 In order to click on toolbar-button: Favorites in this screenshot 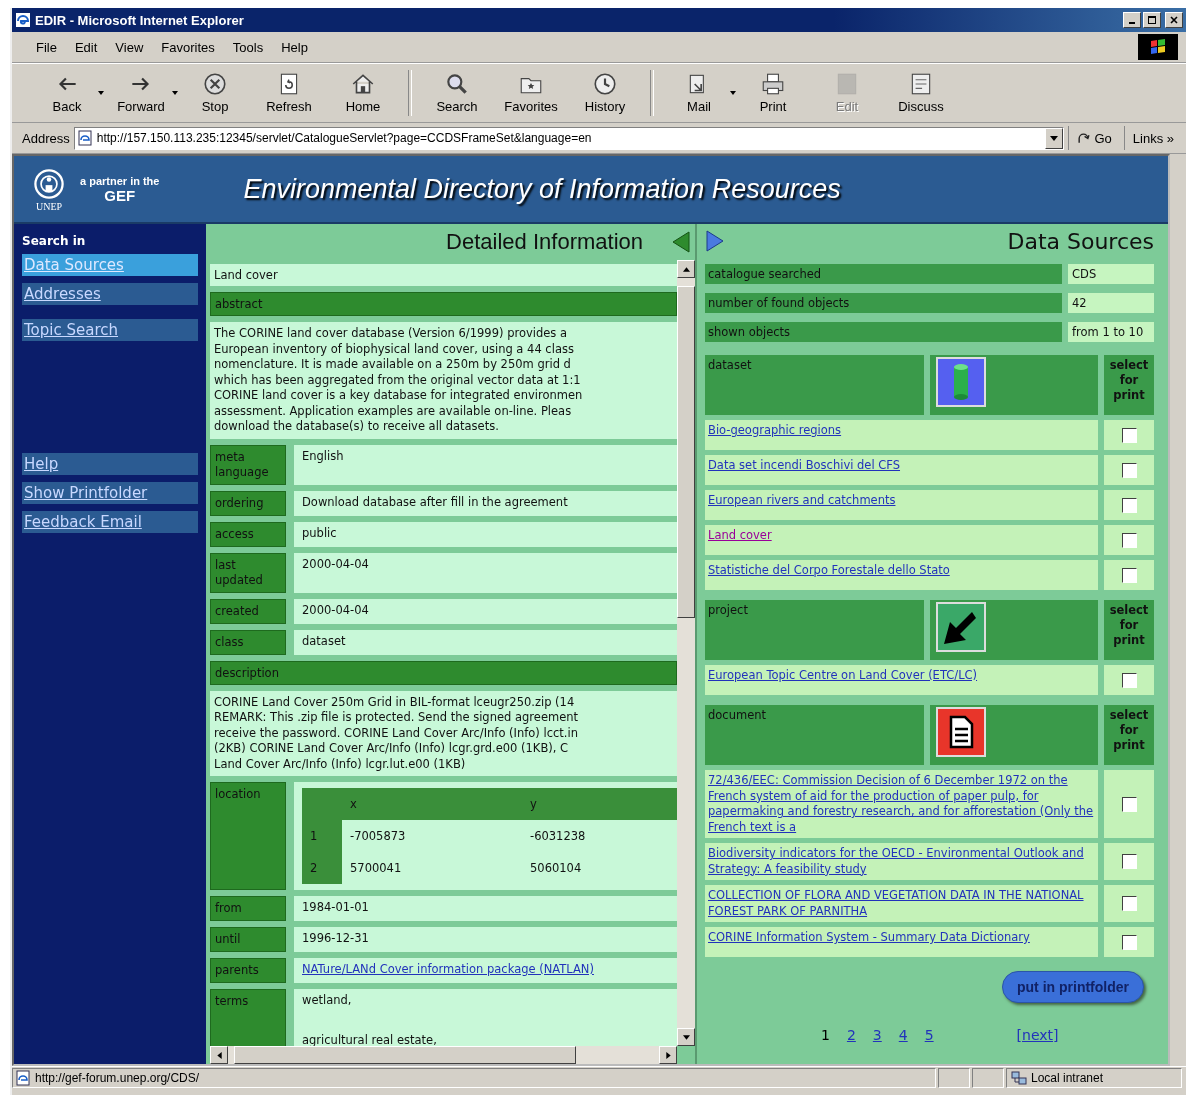, I will do `click(531, 93)`.